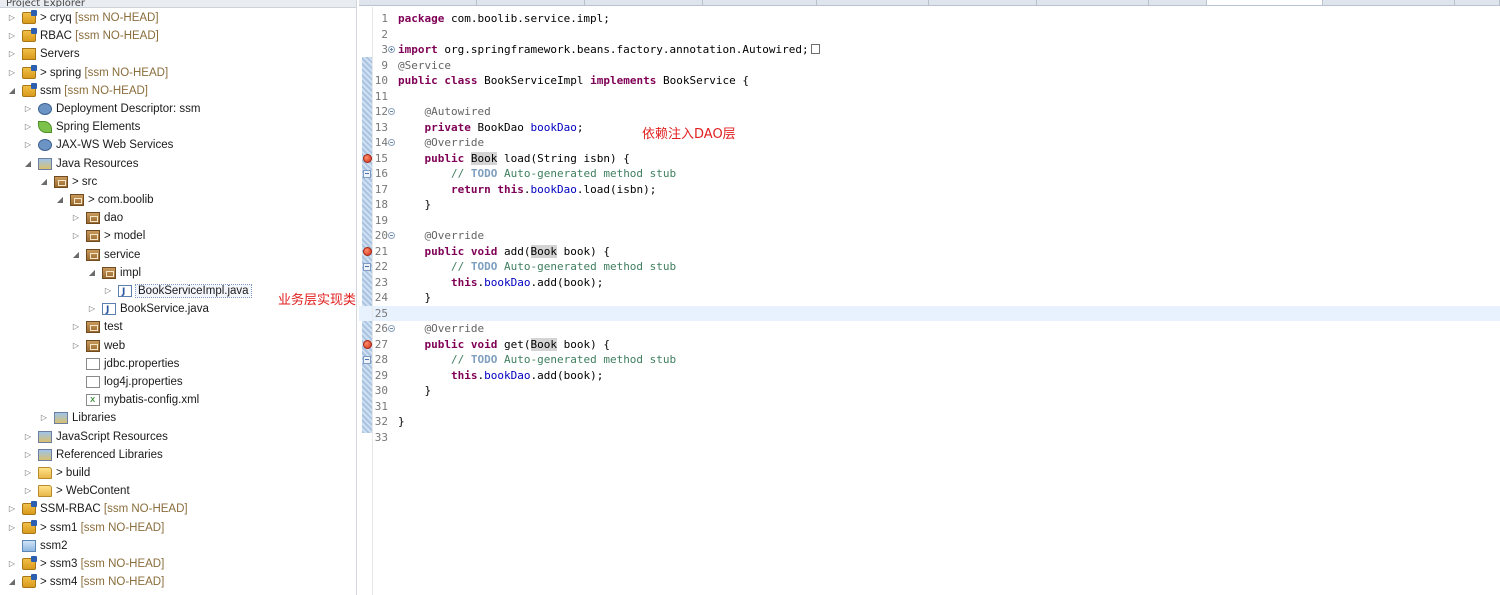 The width and height of the screenshot is (1500, 595). Describe the element at coordinates (929, 329) in the screenshot. I see `code-line: 26 @Override` at that location.